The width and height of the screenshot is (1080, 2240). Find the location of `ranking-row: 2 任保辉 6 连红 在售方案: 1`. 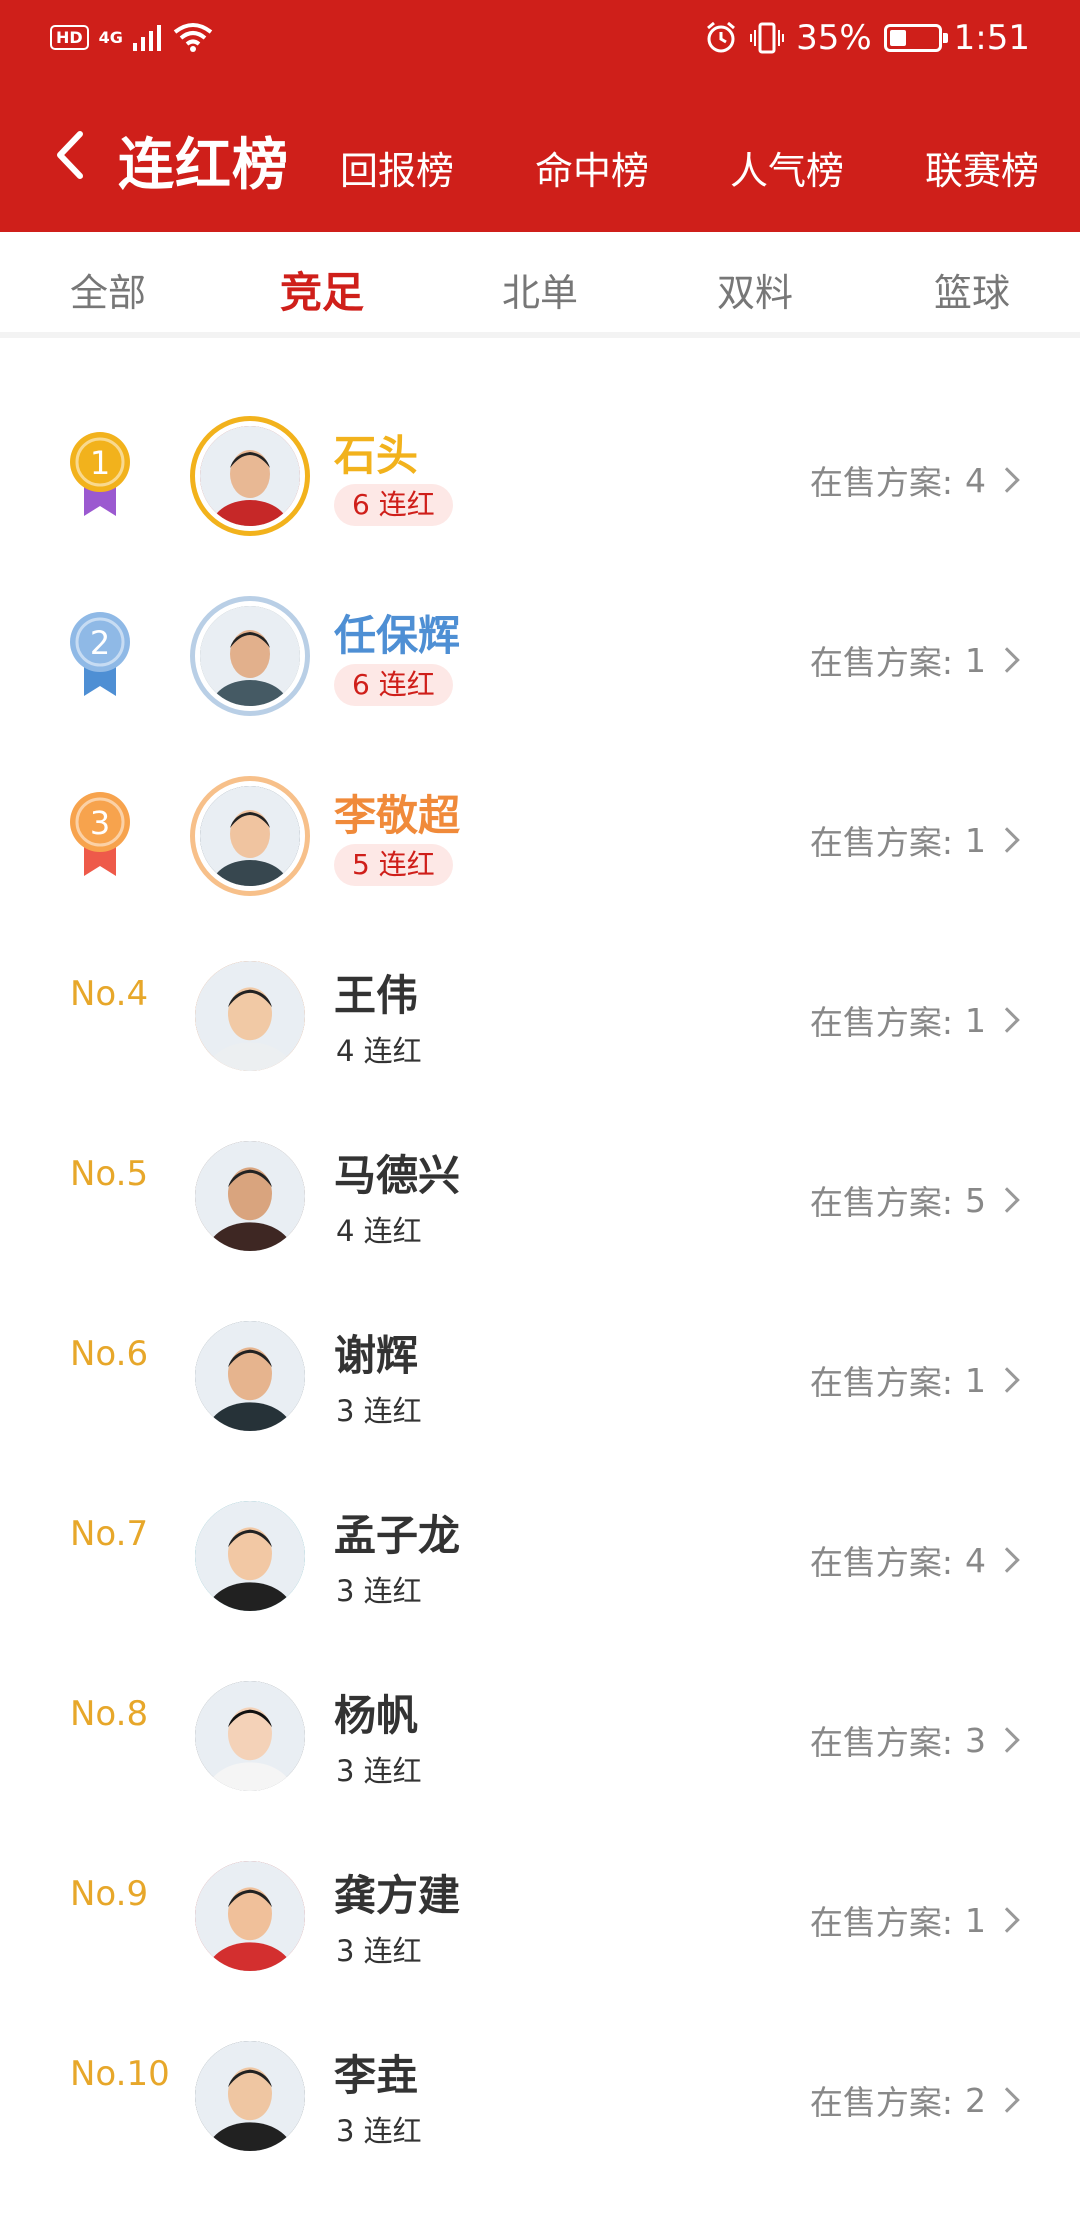

ranking-row: 2 任保辉 6 连红 在售方案: 1 is located at coordinates (540, 640).